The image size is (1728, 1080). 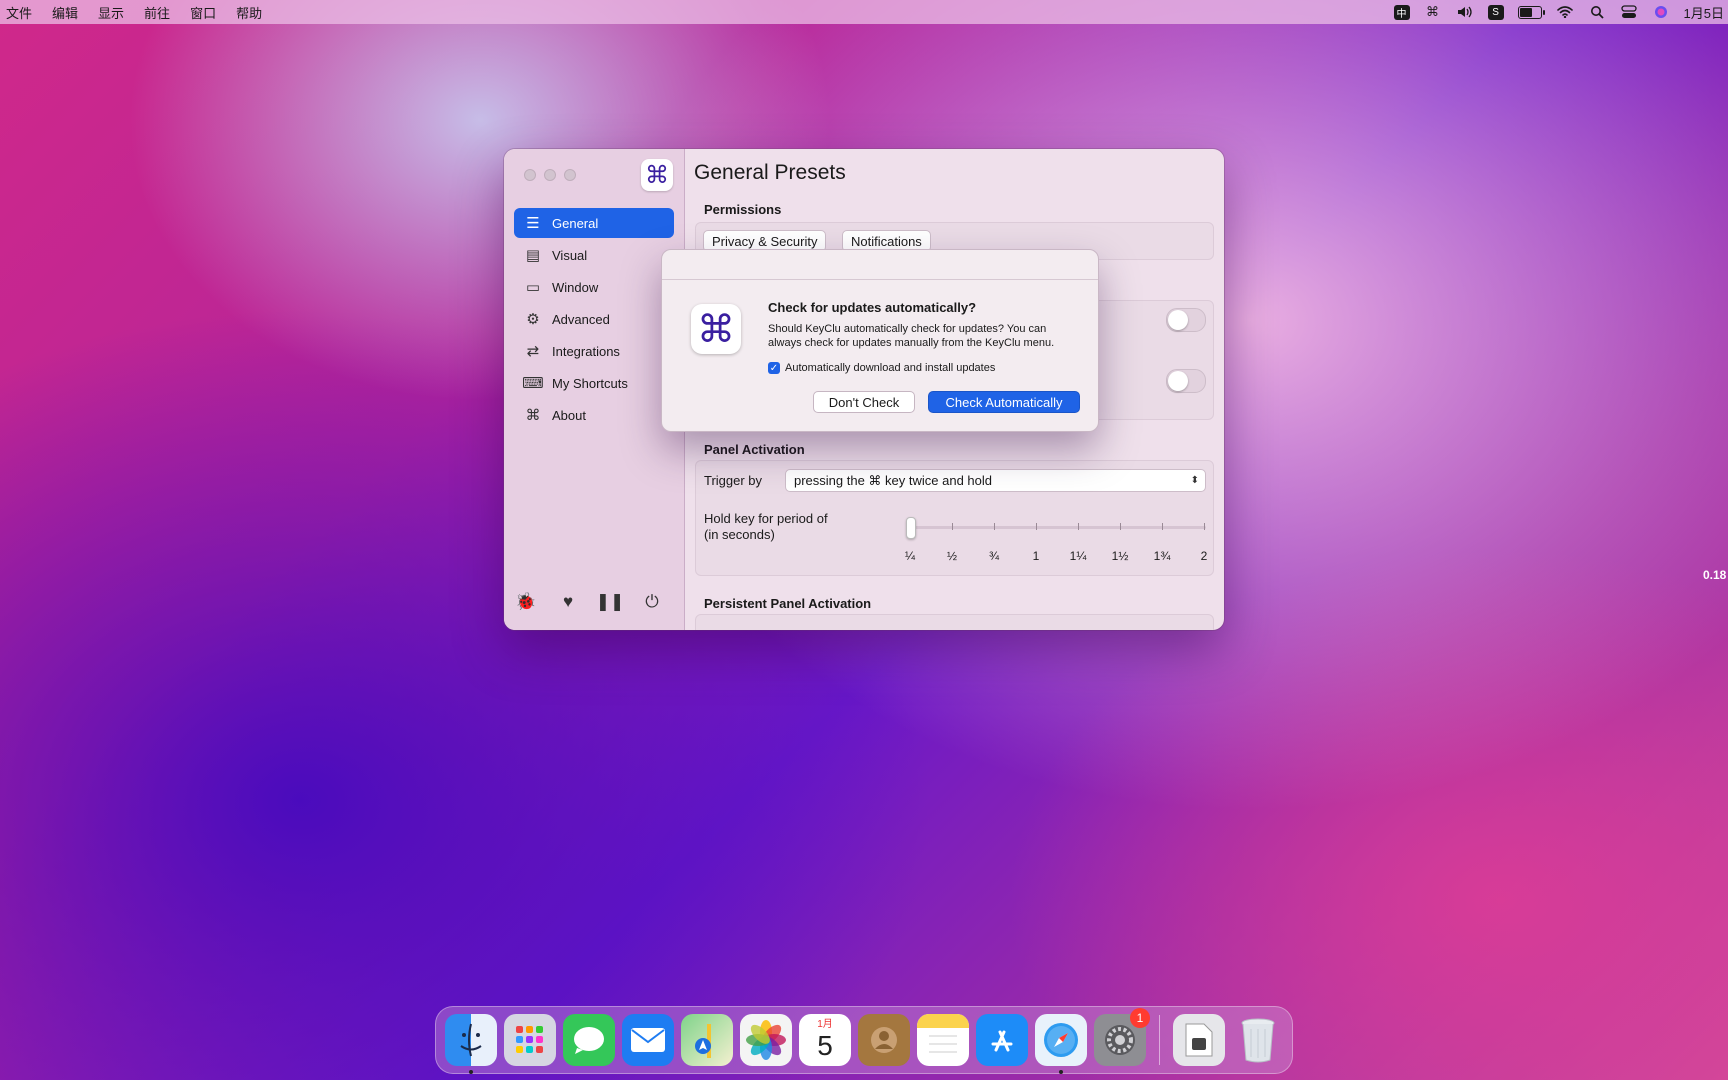 I want to click on input-method-icon: 中, so click(x=1401, y=12).